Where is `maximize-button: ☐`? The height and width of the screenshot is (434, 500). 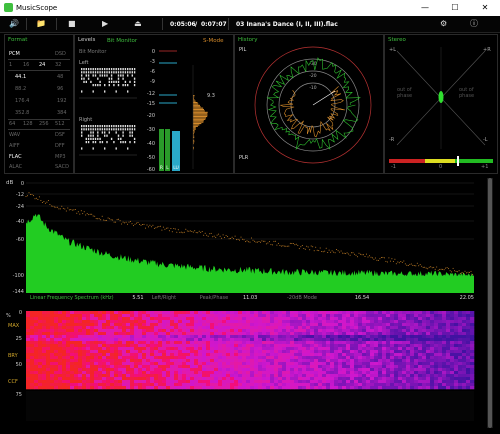 maximize-button: ☐ is located at coordinates (455, 8).